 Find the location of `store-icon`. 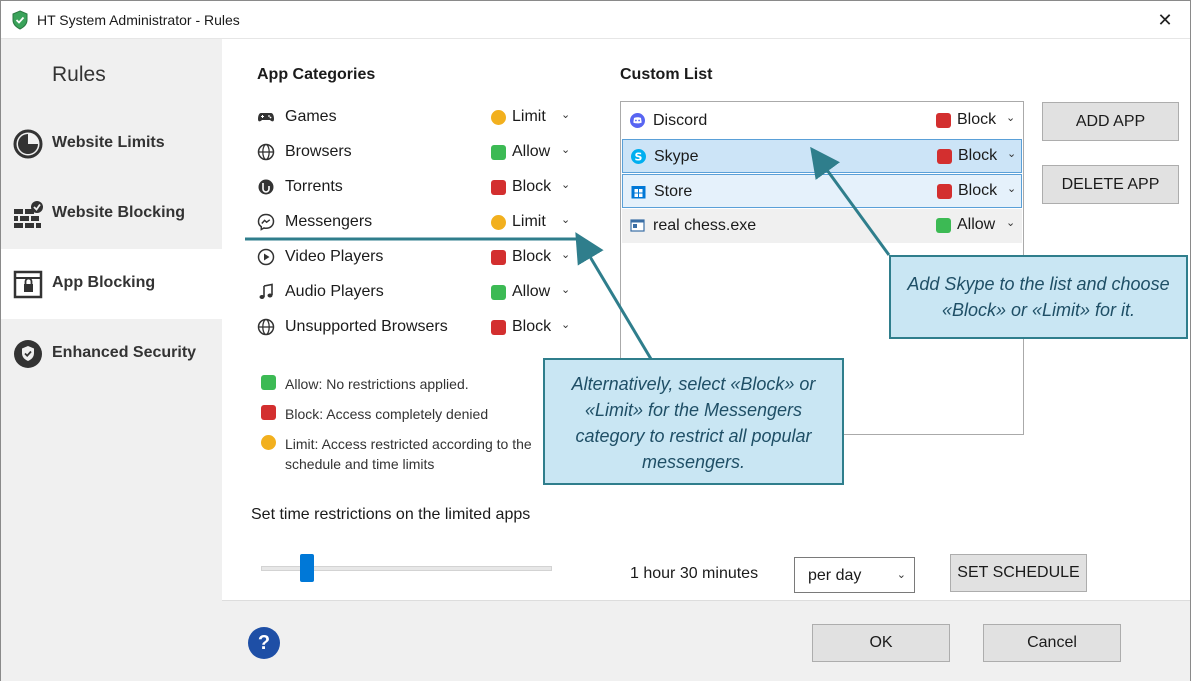

store-icon is located at coordinates (638, 192).